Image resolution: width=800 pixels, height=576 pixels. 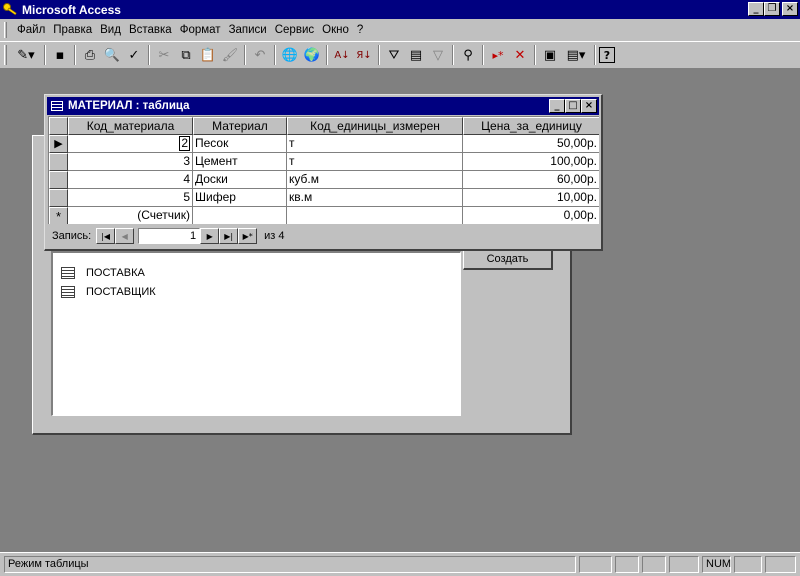 What do you see at coordinates (169, 236) in the screenshot?
I see `record-number-input: 1` at bounding box center [169, 236].